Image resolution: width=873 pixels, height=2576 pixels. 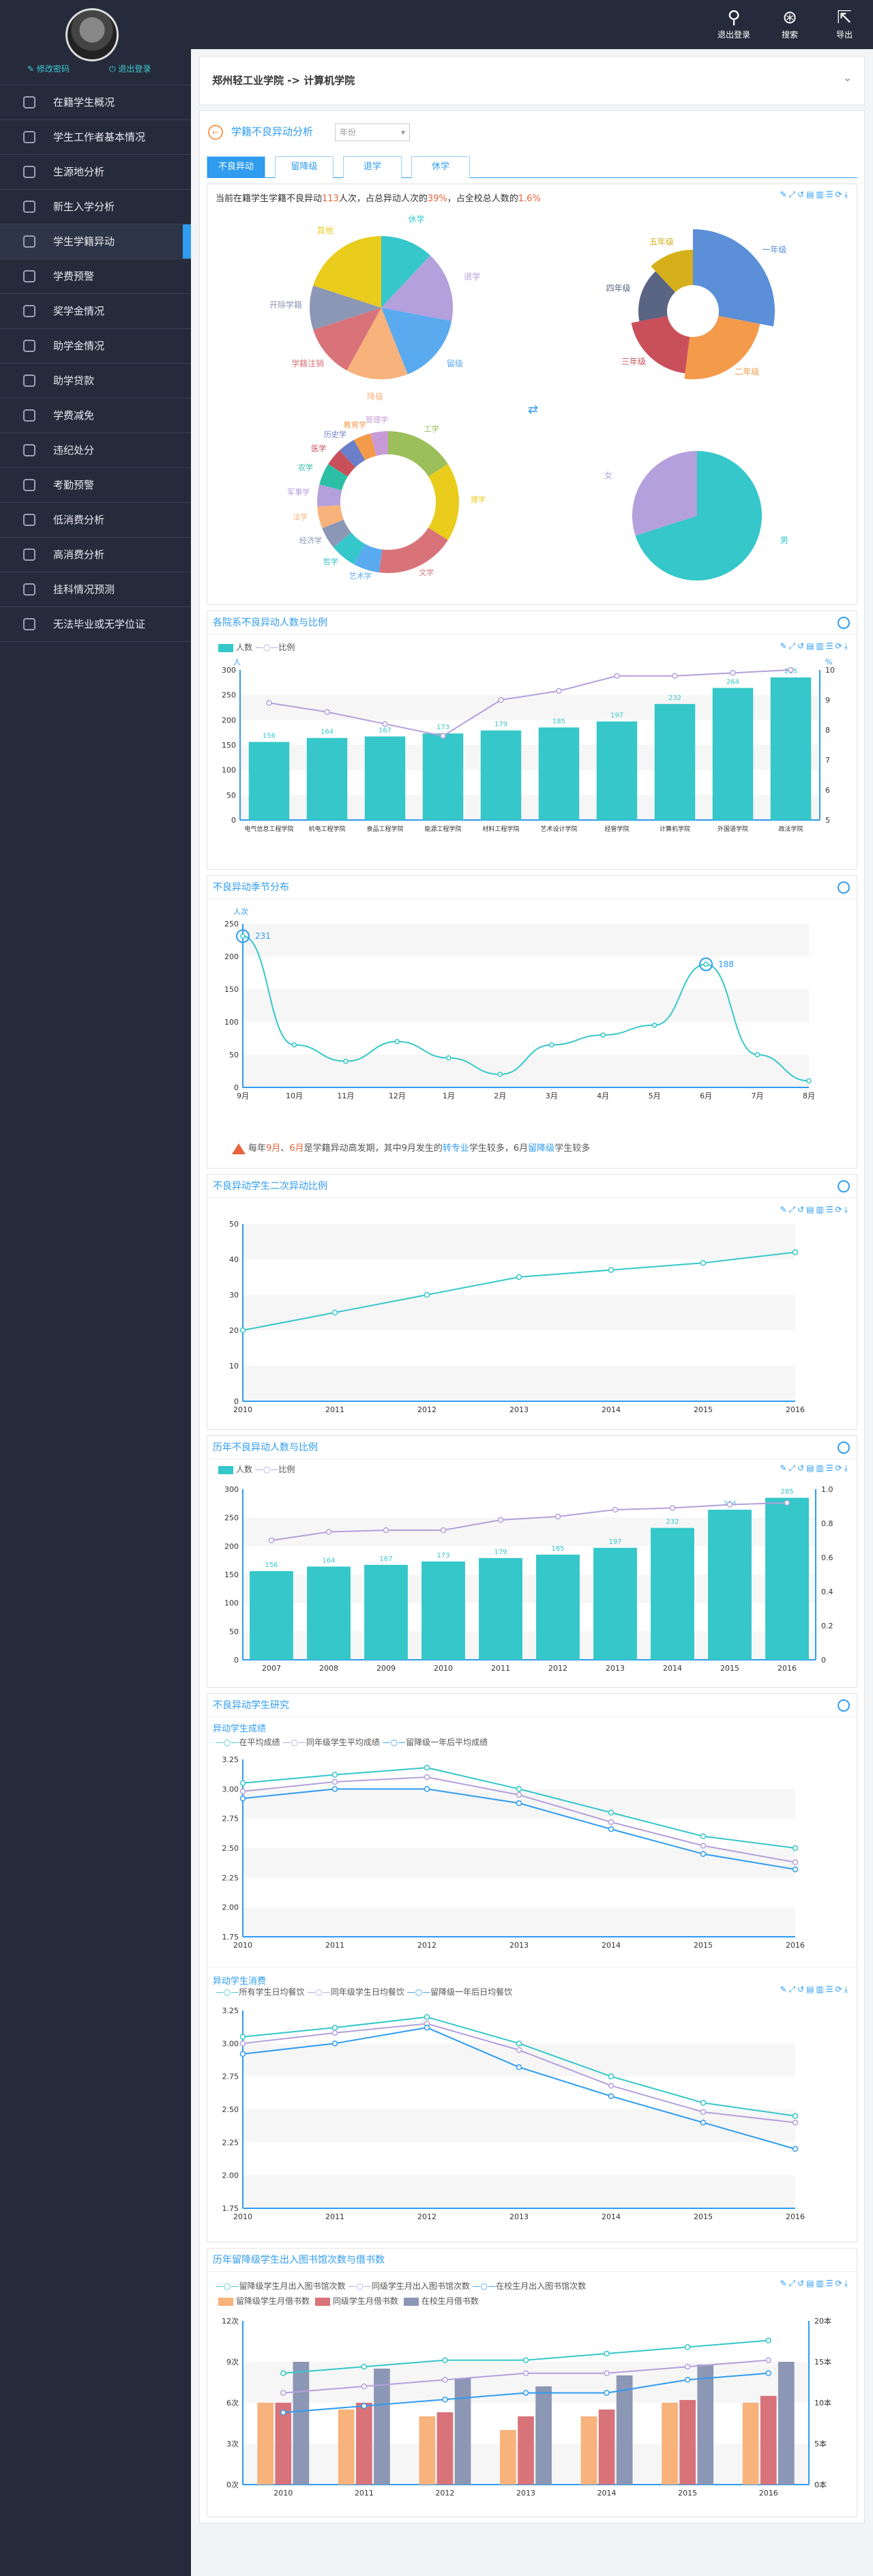 What do you see at coordinates (445, 2399) in the screenshot?
I see `library-series2-point` at bounding box center [445, 2399].